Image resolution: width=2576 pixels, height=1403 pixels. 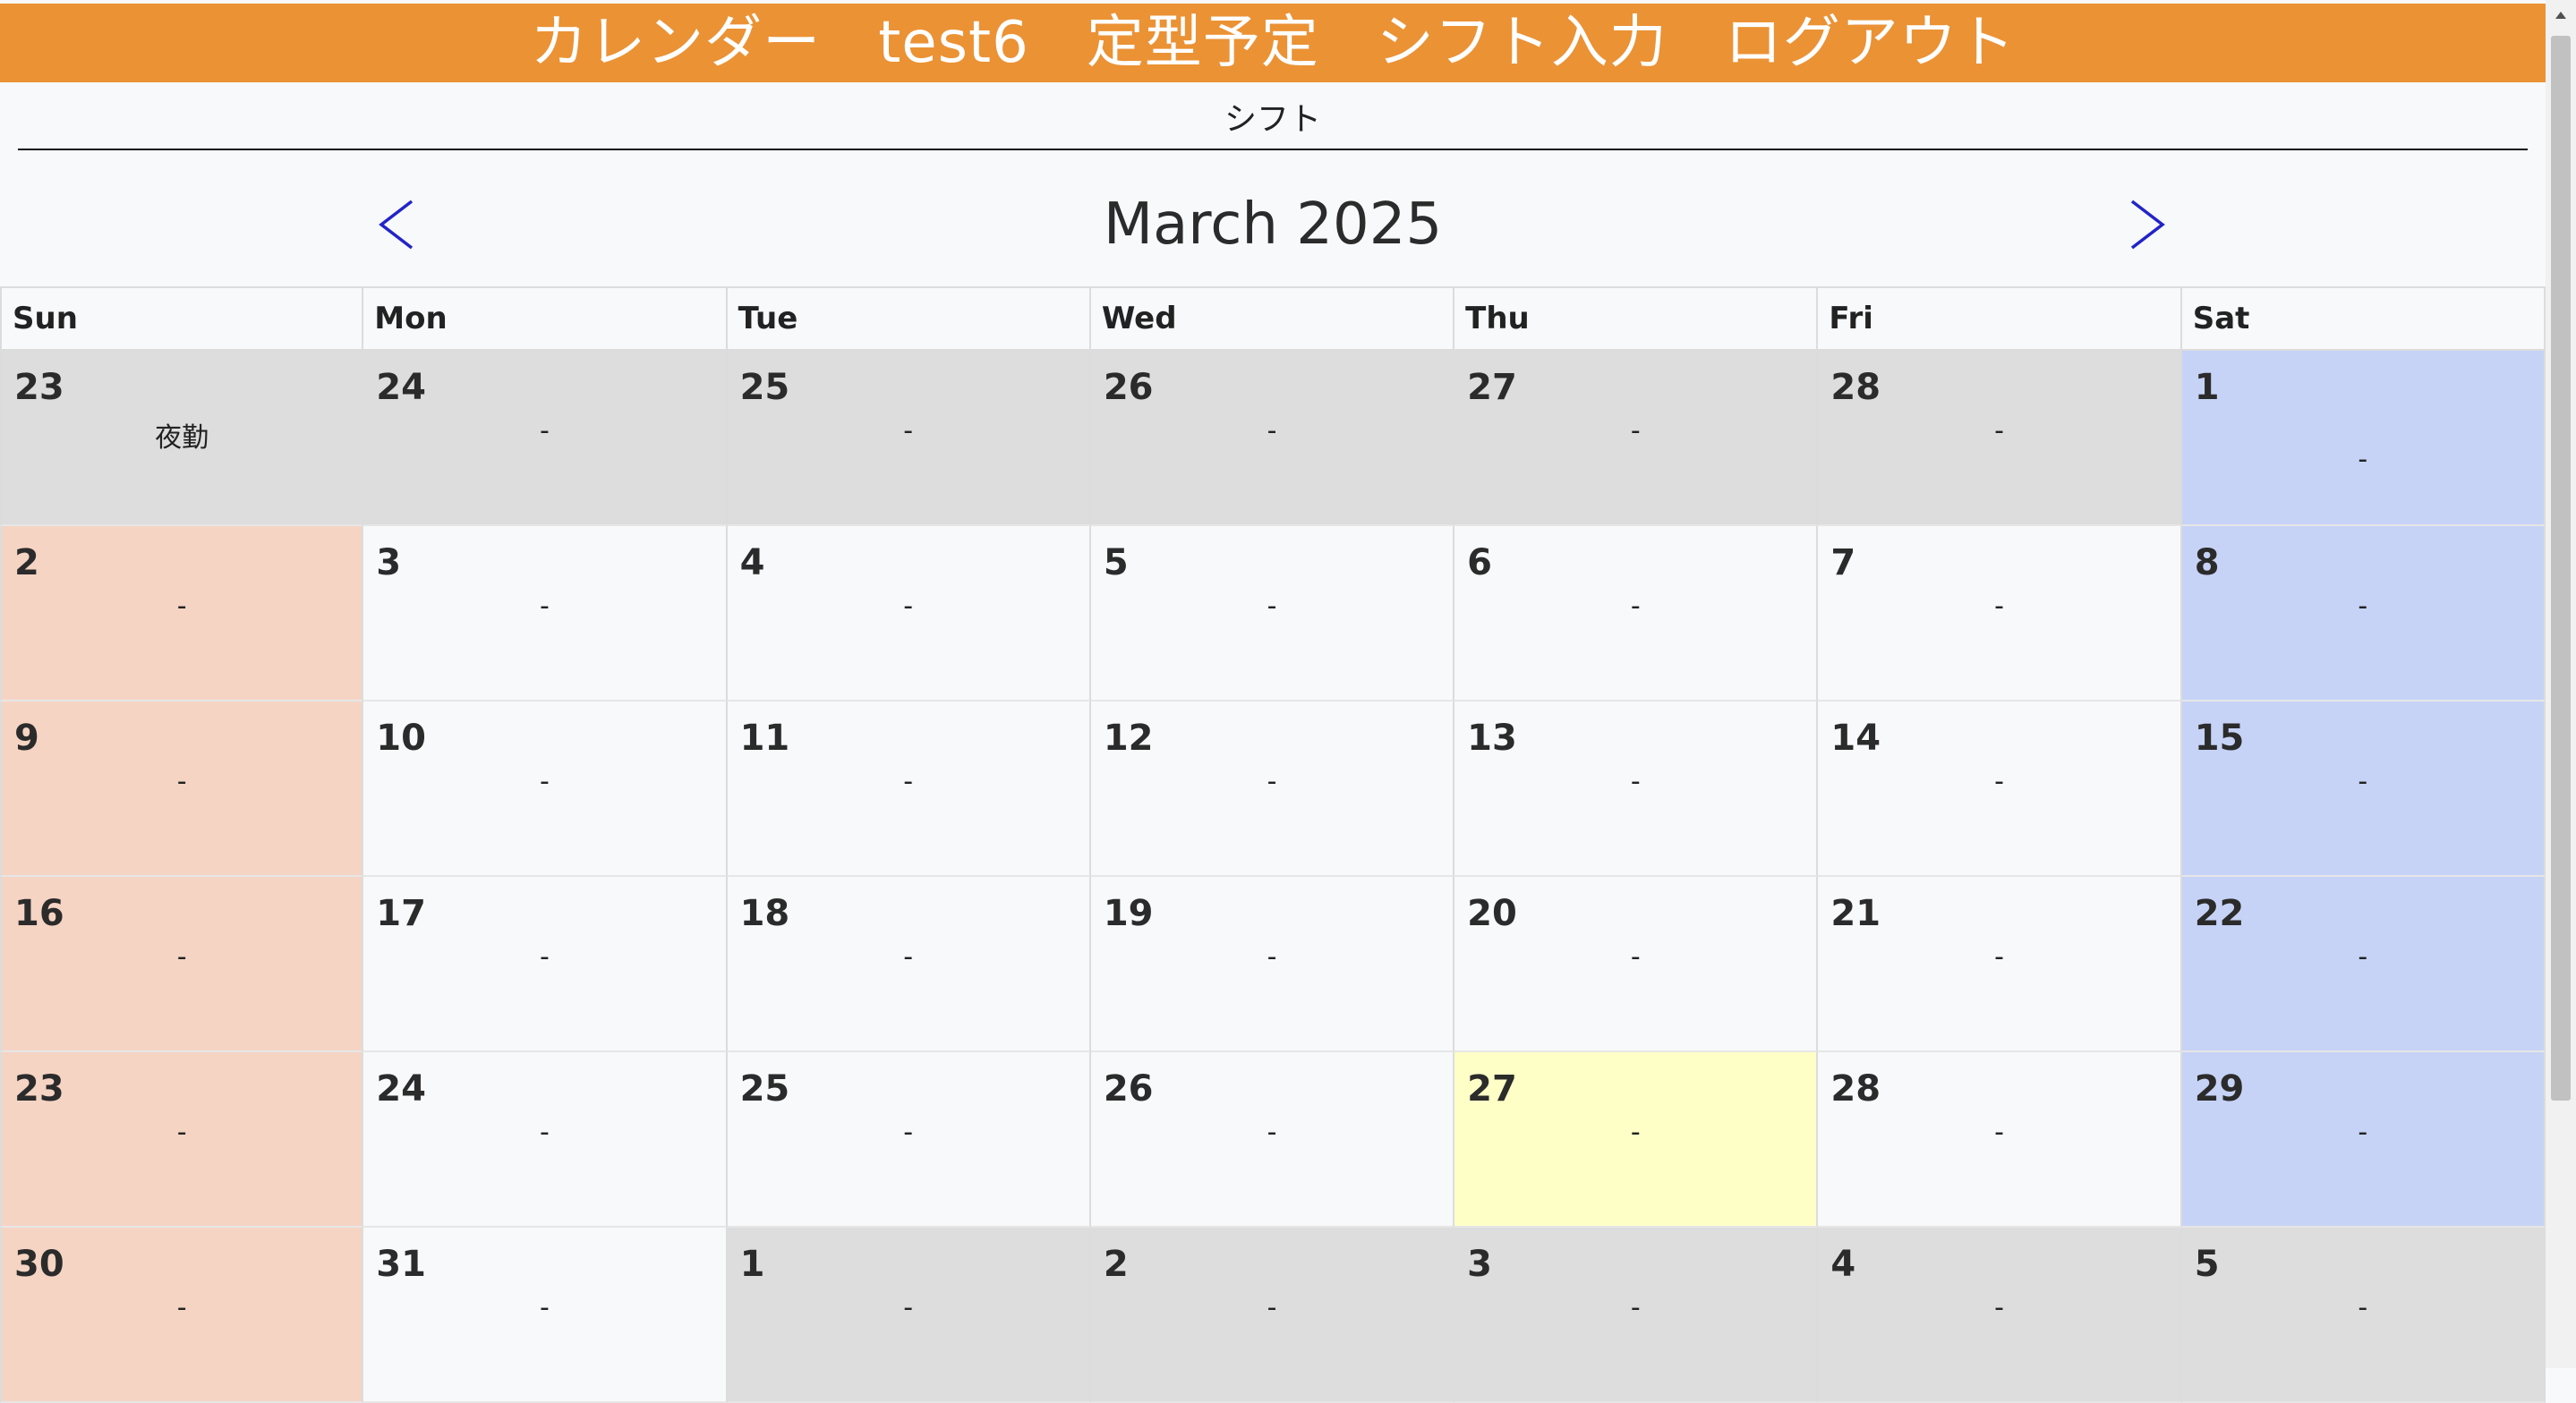 I want to click on day-cell: 11 -, so click(x=909, y=789).